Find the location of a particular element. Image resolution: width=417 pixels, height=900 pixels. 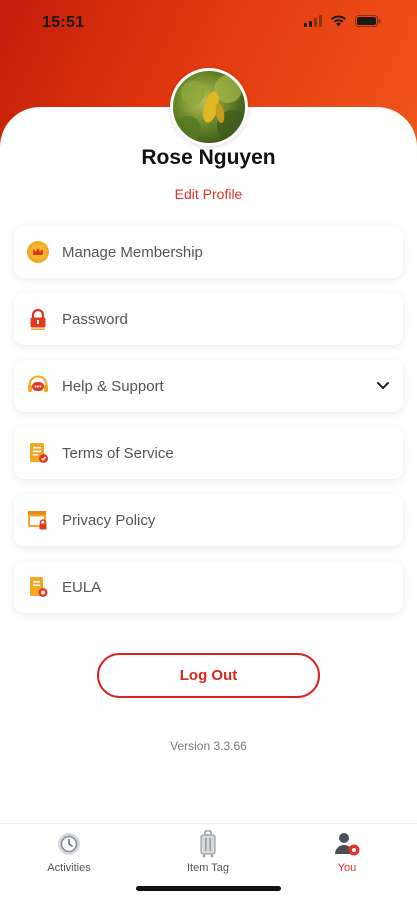

menu-item-privacy-policy: Privacy Policy is located at coordinates (208, 520).